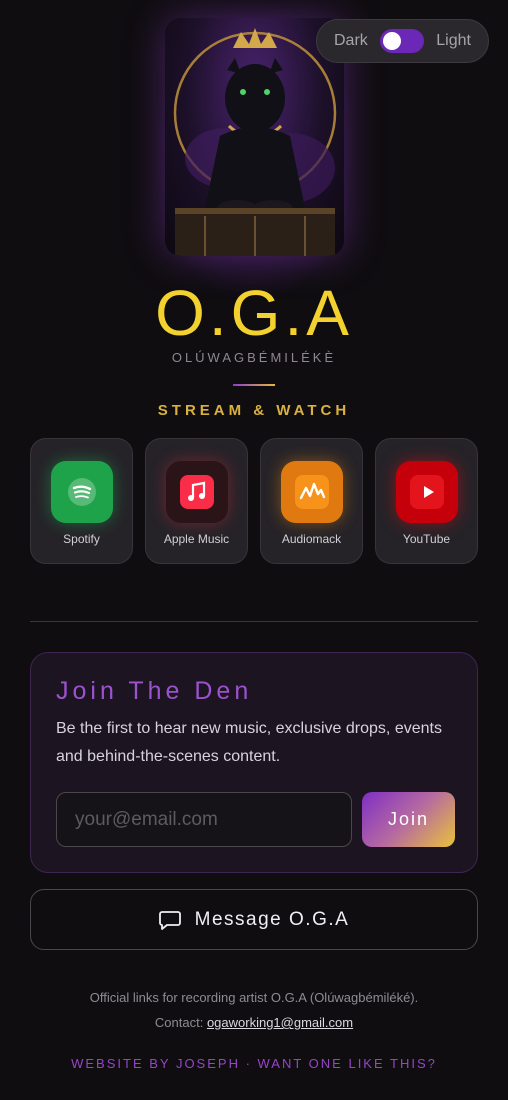 The height and width of the screenshot is (1100, 508). Describe the element at coordinates (254, 385) in the screenshot. I see `accent-divider` at that location.